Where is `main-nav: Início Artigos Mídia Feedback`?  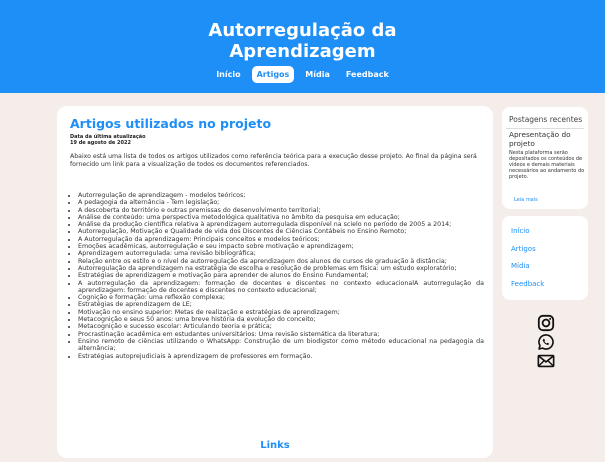 main-nav: Início Artigos Mídia Feedback is located at coordinates (302, 74).